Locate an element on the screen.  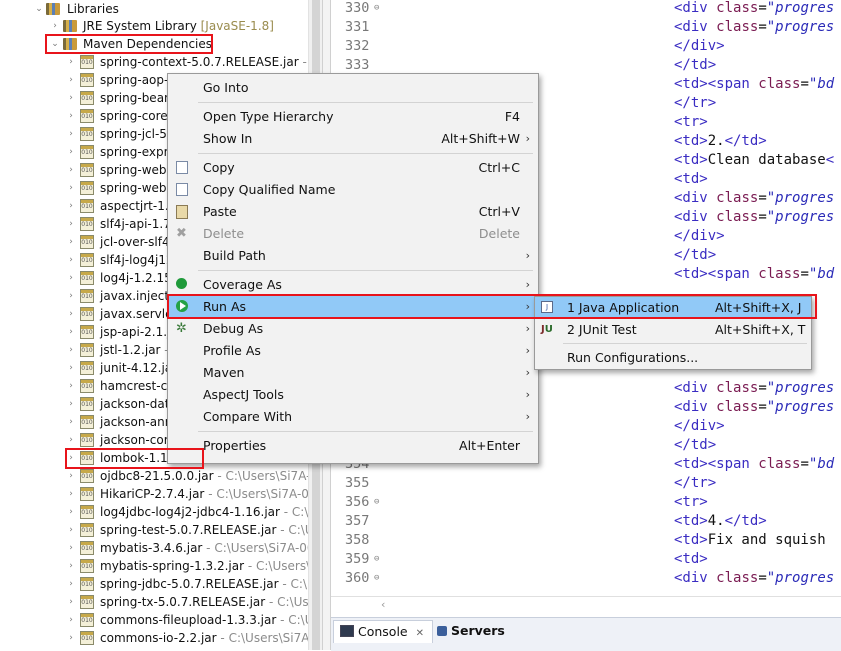
code-token: Clean database is located at coordinates (766, 160).